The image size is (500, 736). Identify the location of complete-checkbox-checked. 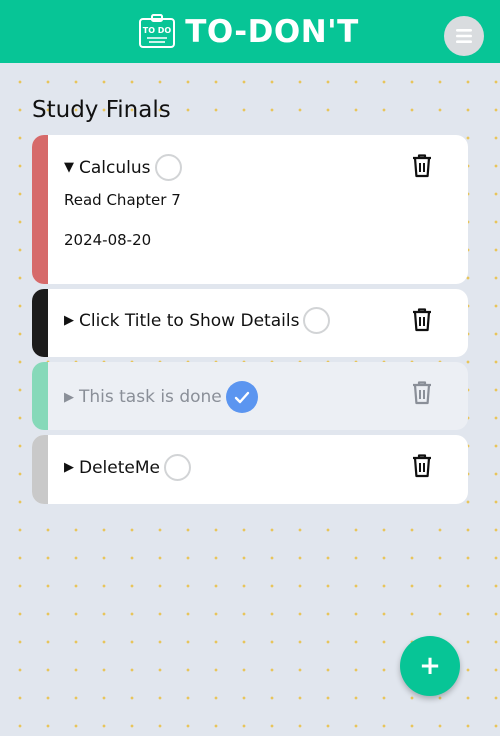
(241, 397).